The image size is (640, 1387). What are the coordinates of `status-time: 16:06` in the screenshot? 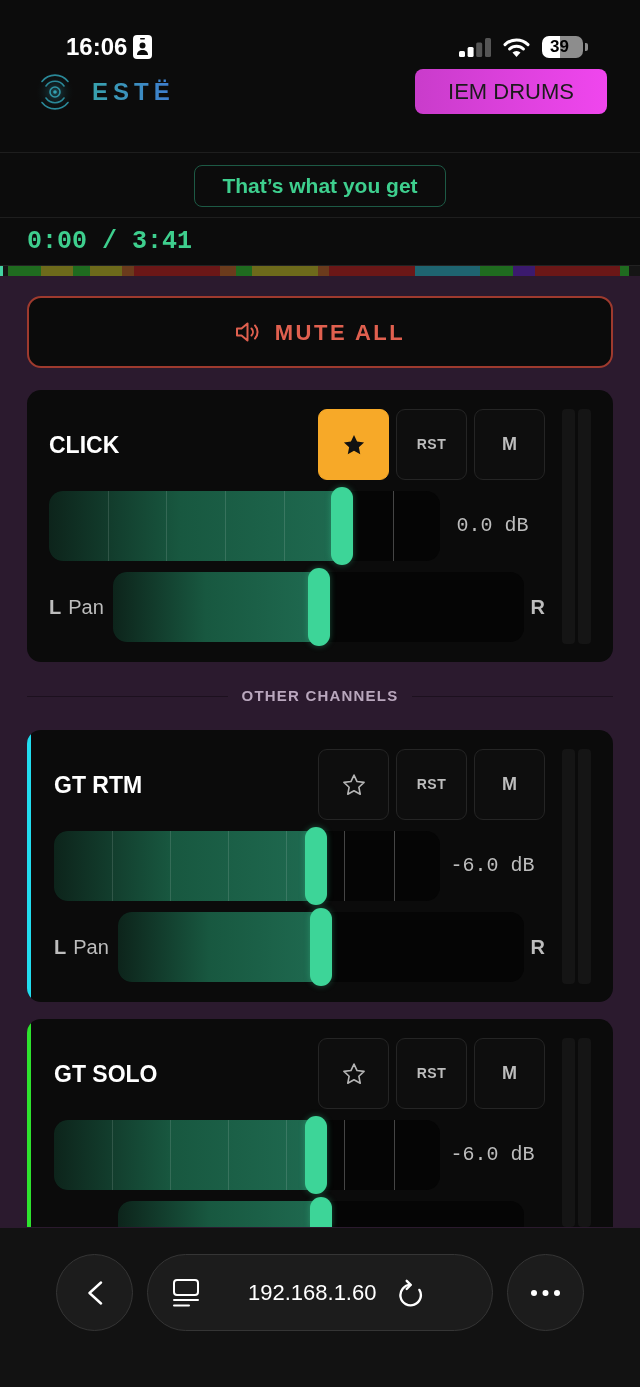 It's located at (97, 47).